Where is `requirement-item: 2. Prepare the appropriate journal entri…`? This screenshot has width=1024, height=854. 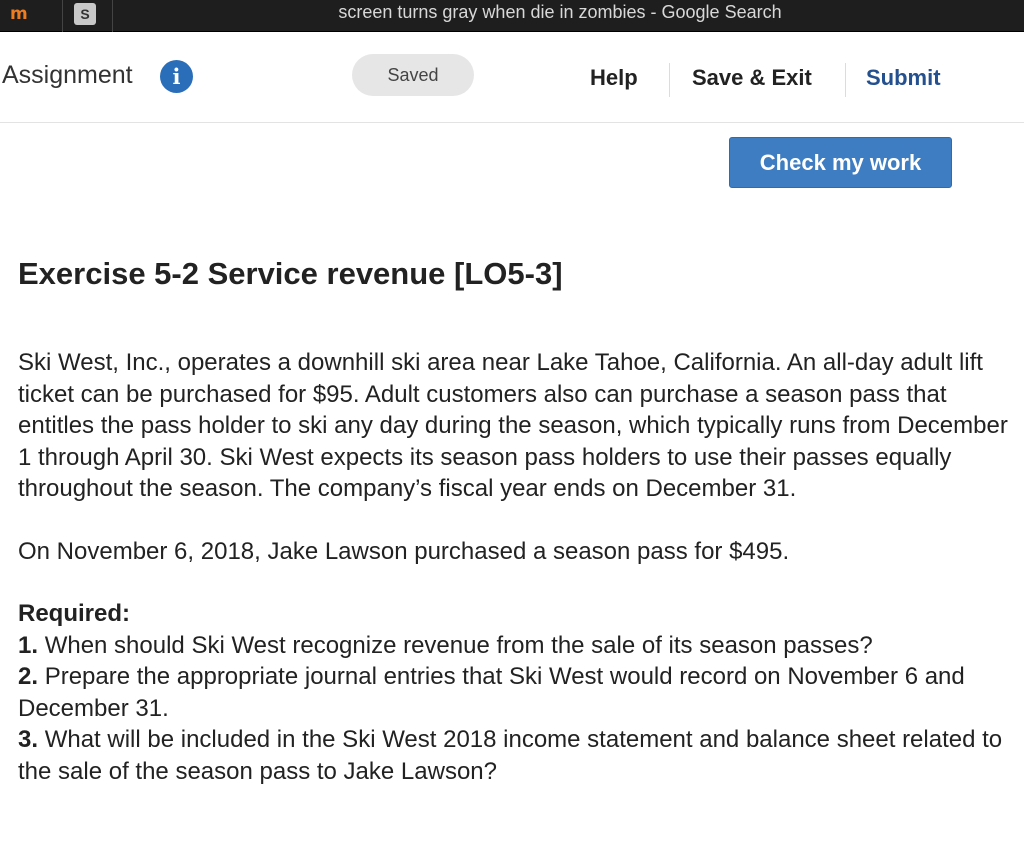 requirement-item: 2. Prepare the appropriate journal entri… is located at coordinates (513, 692).